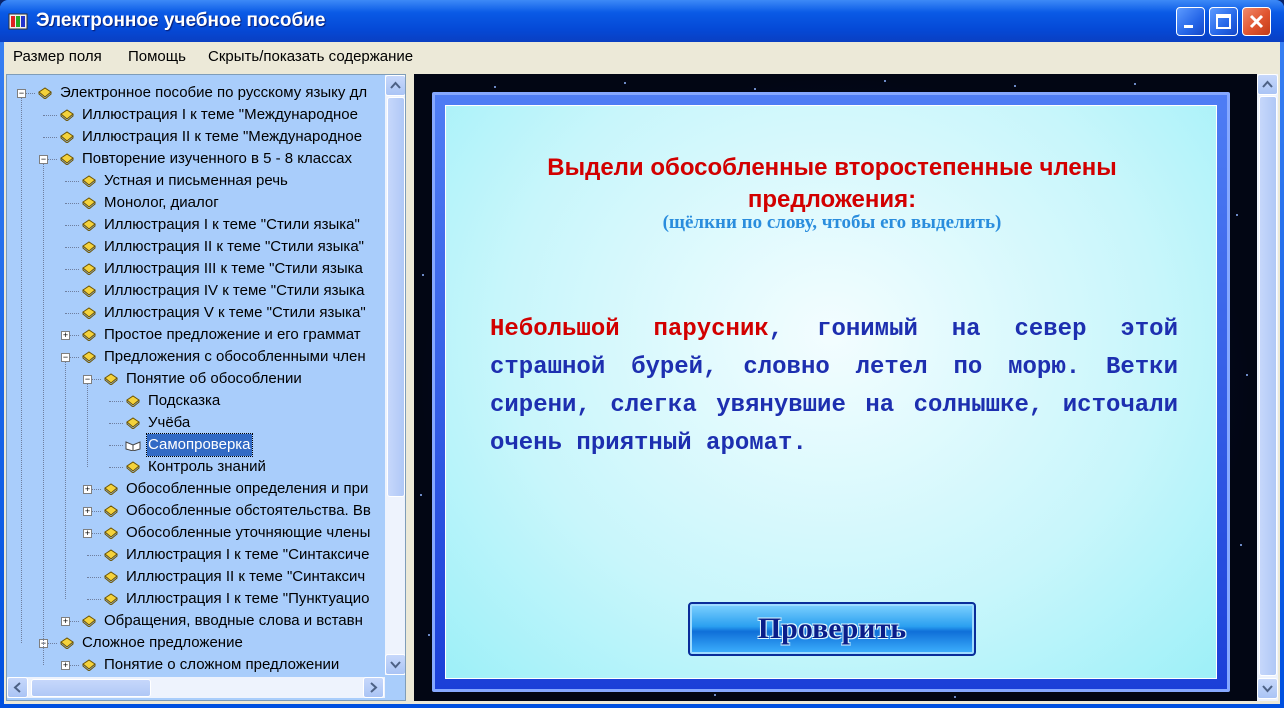  I want to click on menu-toggle-contents: Скрыть/показать содержание, so click(310, 56).